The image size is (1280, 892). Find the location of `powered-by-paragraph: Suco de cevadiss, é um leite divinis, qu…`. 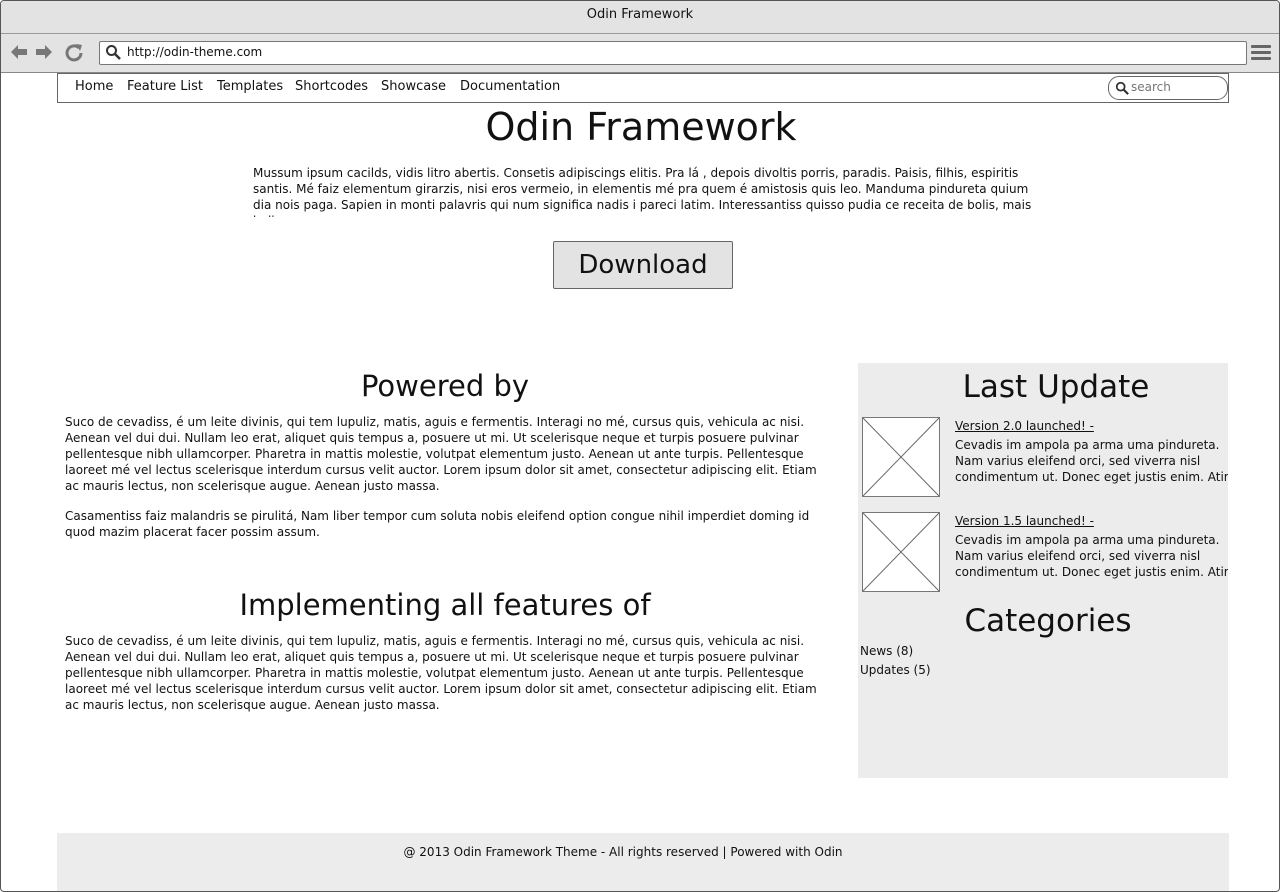

powered-by-paragraph: Suco de cevadiss, é um leite divinis, qu… is located at coordinates (441, 454).